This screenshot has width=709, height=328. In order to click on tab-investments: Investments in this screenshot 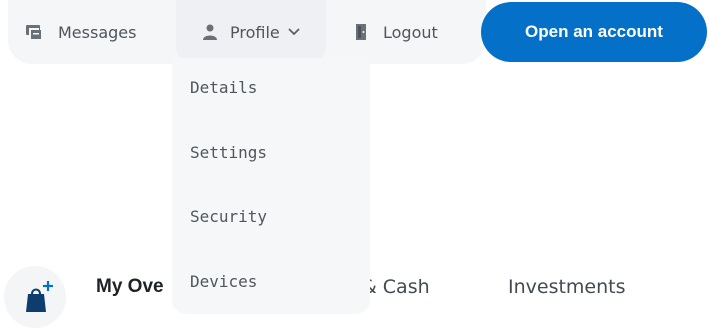, I will do `click(567, 287)`.